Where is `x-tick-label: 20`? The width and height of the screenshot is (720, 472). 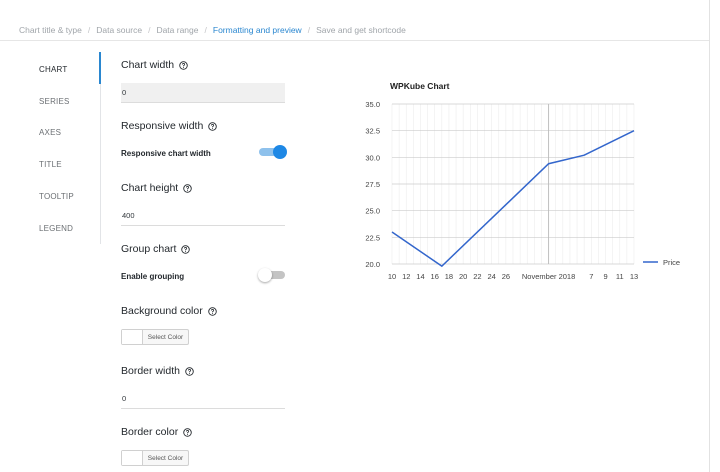
x-tick-label: 20 is located at coordinates (463, 276).